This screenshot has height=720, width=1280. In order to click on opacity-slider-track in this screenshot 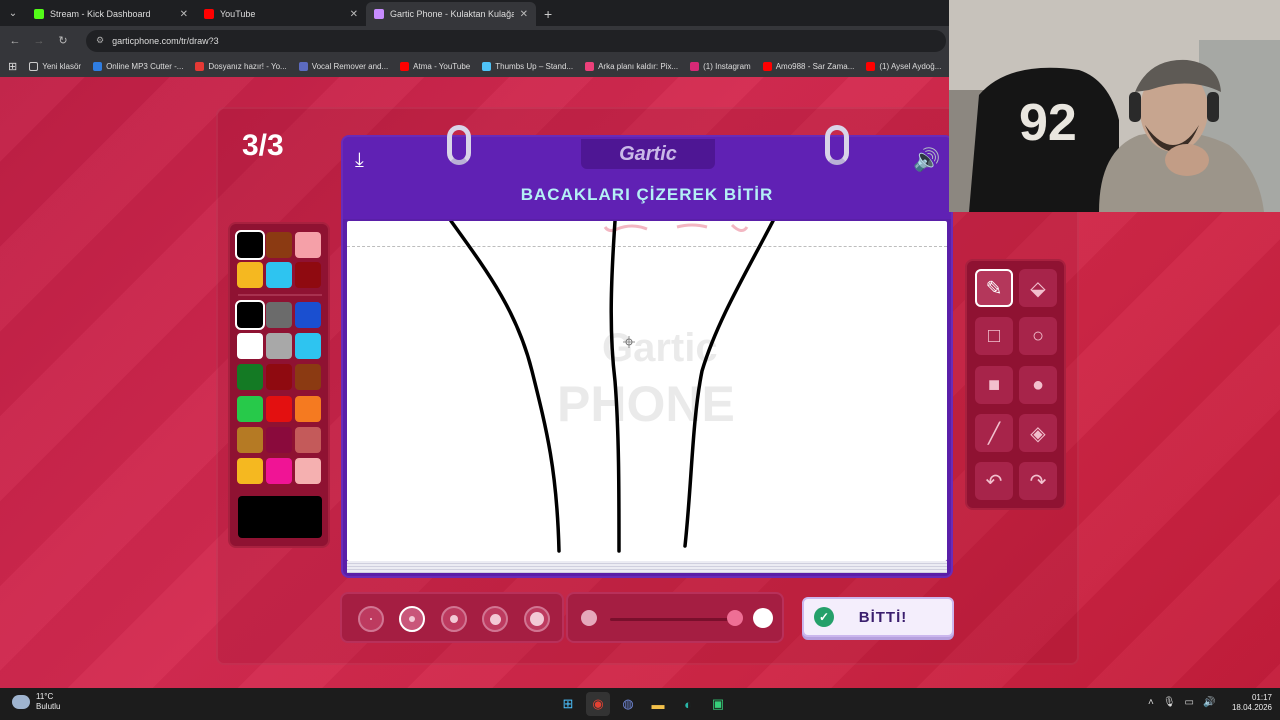, I will do `click(674, 619)`.